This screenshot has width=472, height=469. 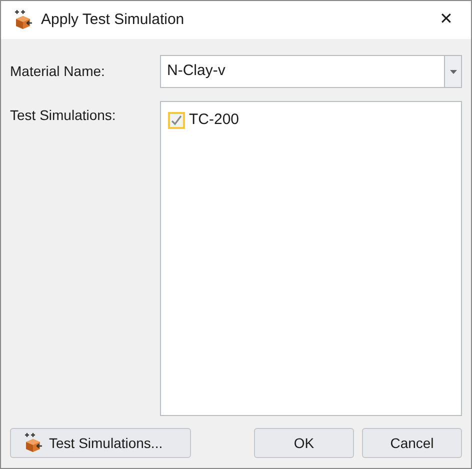 I want to click on simulation-name: TC-200, so click(x=214, y=120).